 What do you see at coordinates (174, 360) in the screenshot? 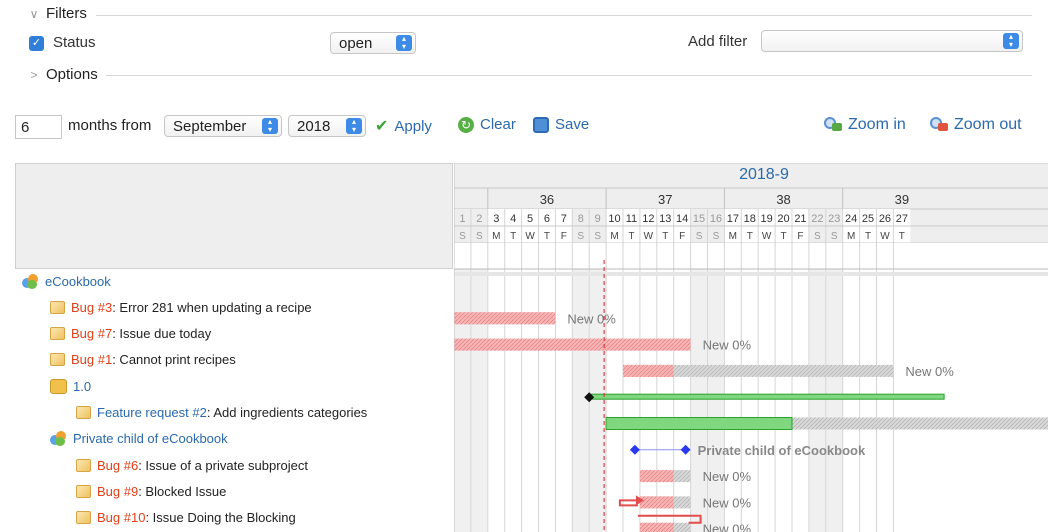
I see `issue-subject: : Cannot print recipes` at bounding box center [174, 360].